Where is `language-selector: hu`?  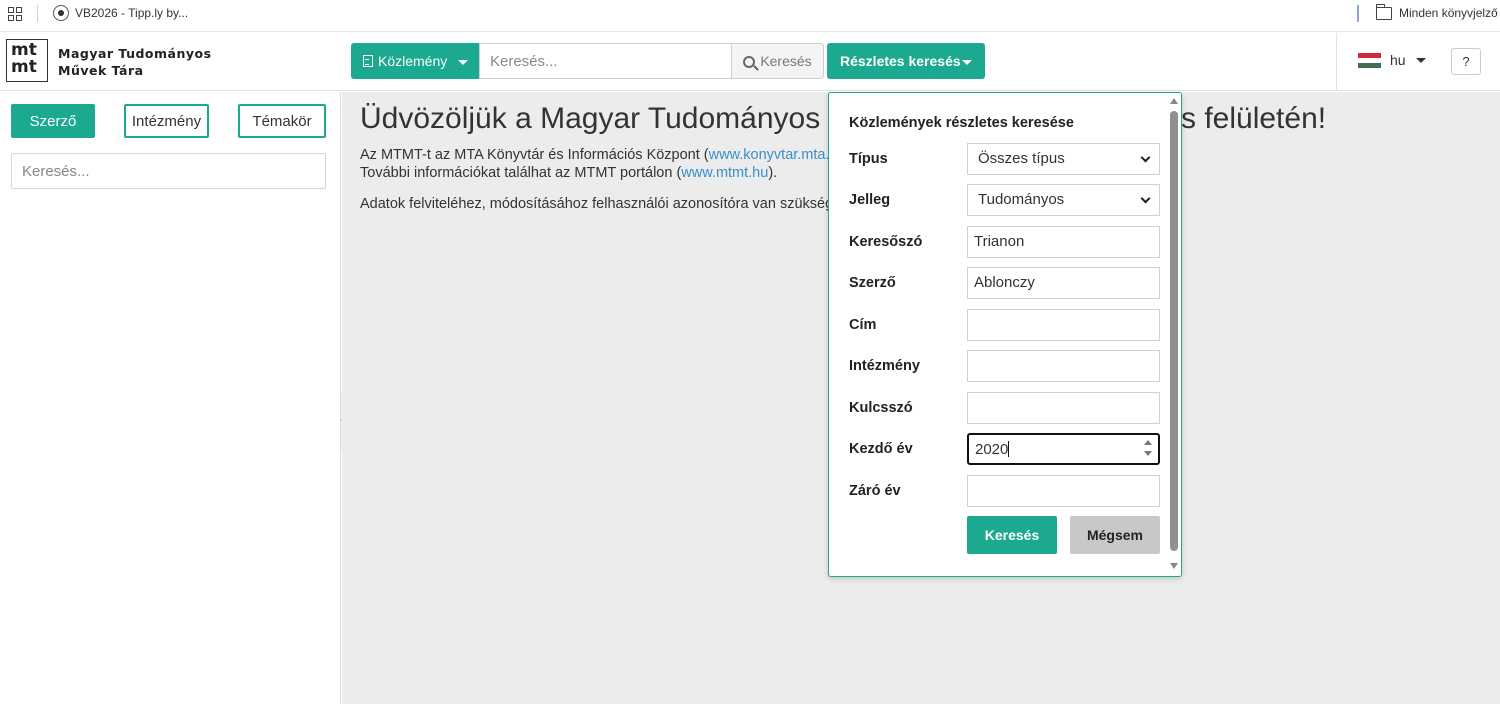 language-selector: hu is located at coordinates (1398, 60).